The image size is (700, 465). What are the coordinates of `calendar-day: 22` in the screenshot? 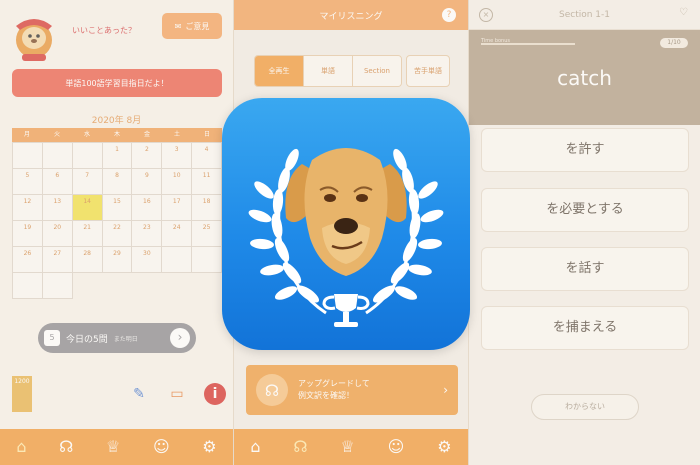 It's located at (117, 234).